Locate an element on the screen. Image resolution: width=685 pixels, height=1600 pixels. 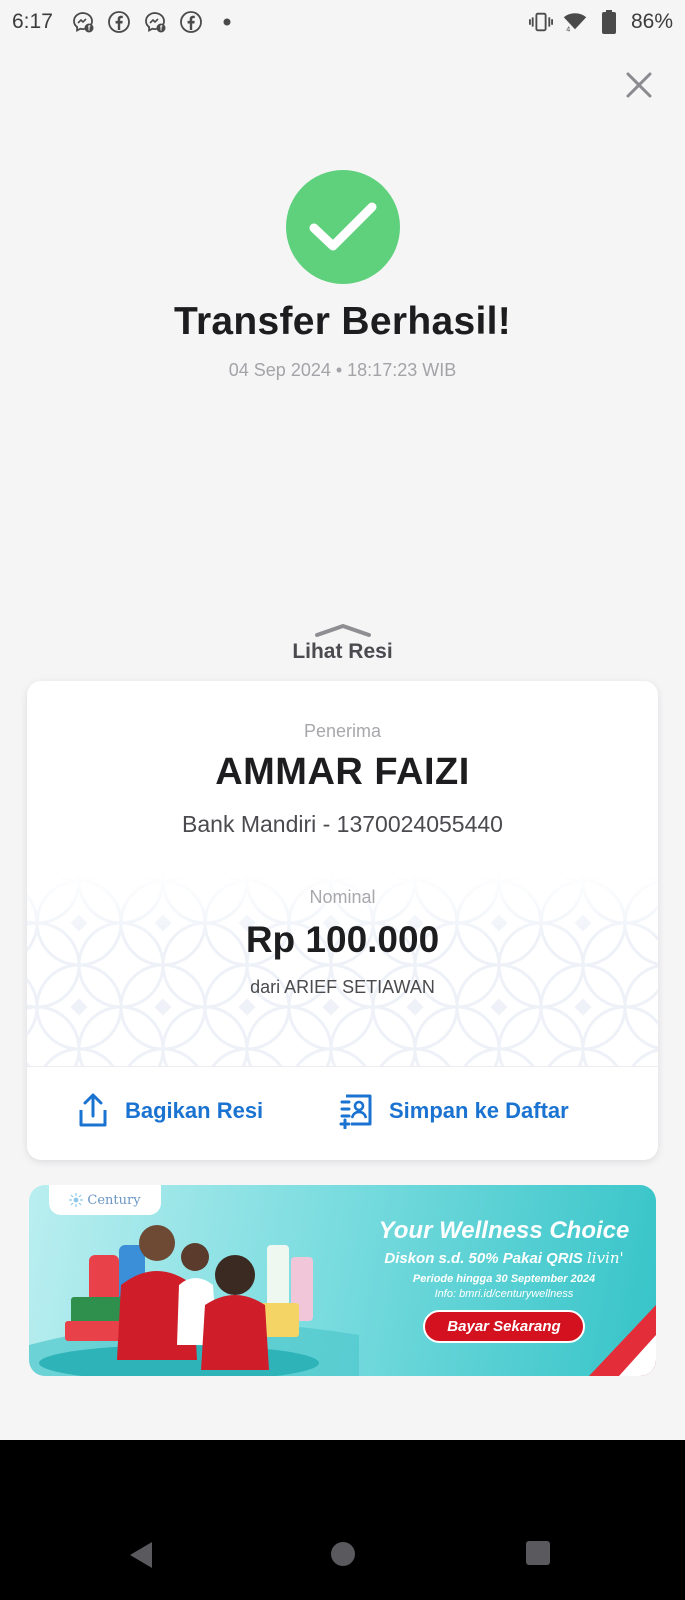
save-to-list-label: Simpan ke Daftar is located at coordinates (479, 1110).